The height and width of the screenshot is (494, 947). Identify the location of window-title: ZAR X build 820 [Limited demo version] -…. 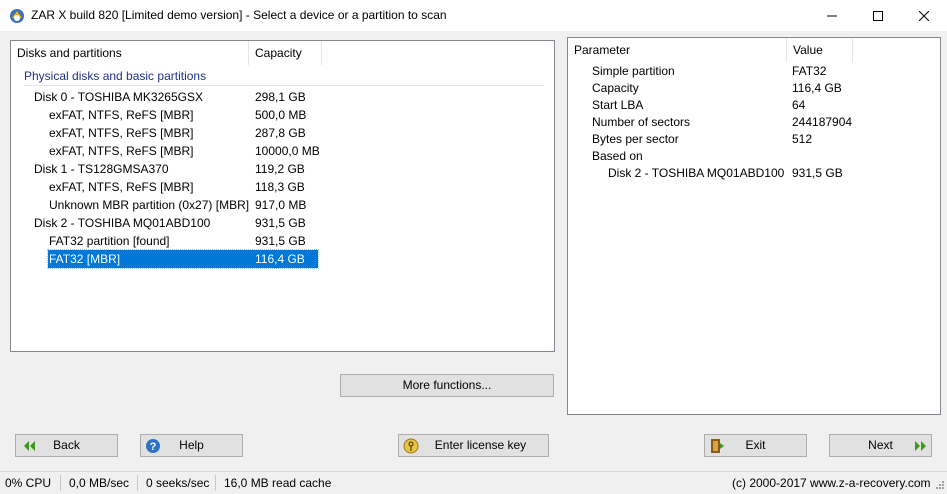
(239, 15).